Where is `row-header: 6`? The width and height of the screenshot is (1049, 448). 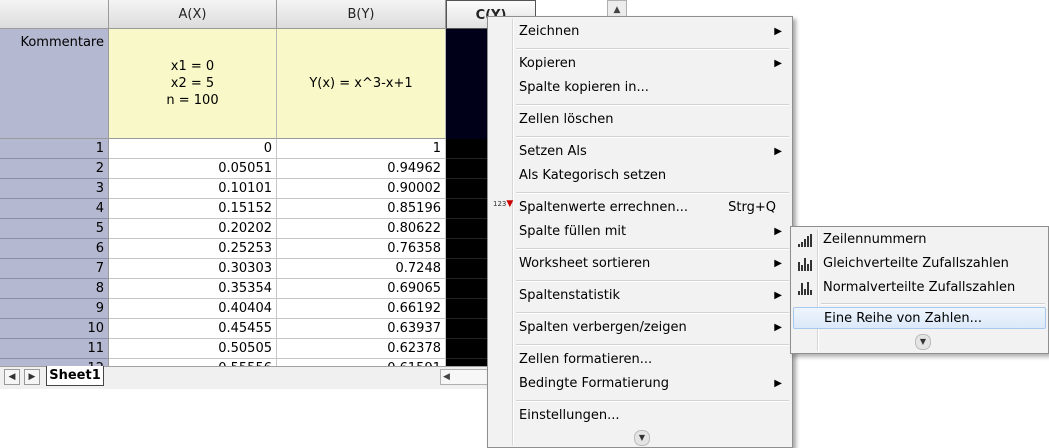 row-header: 6 is located at coordinates (54, 249).